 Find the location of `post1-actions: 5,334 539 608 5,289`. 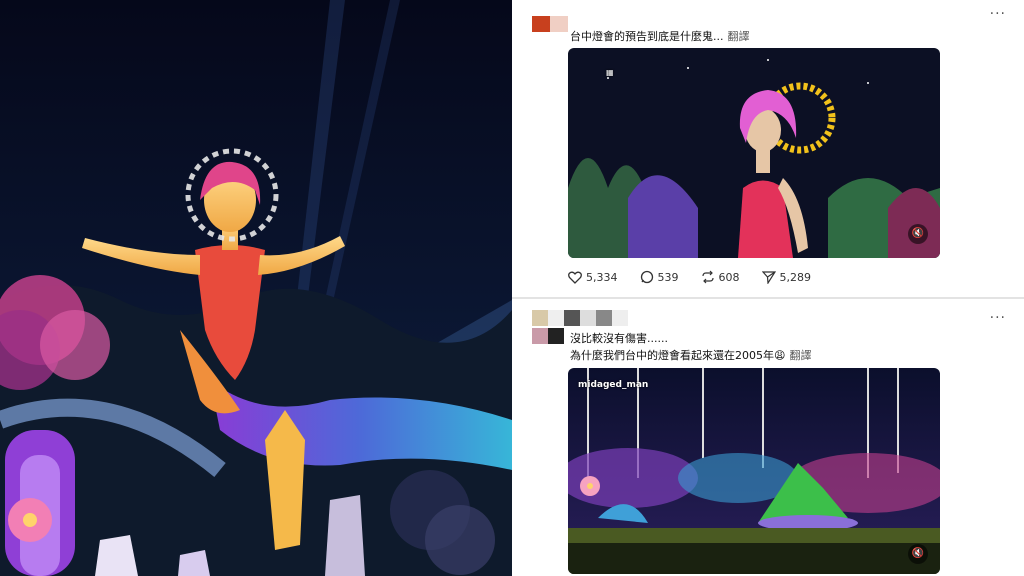

post1-actions: 5,334 539 608 5,289 is located at coordinates (700, 277).